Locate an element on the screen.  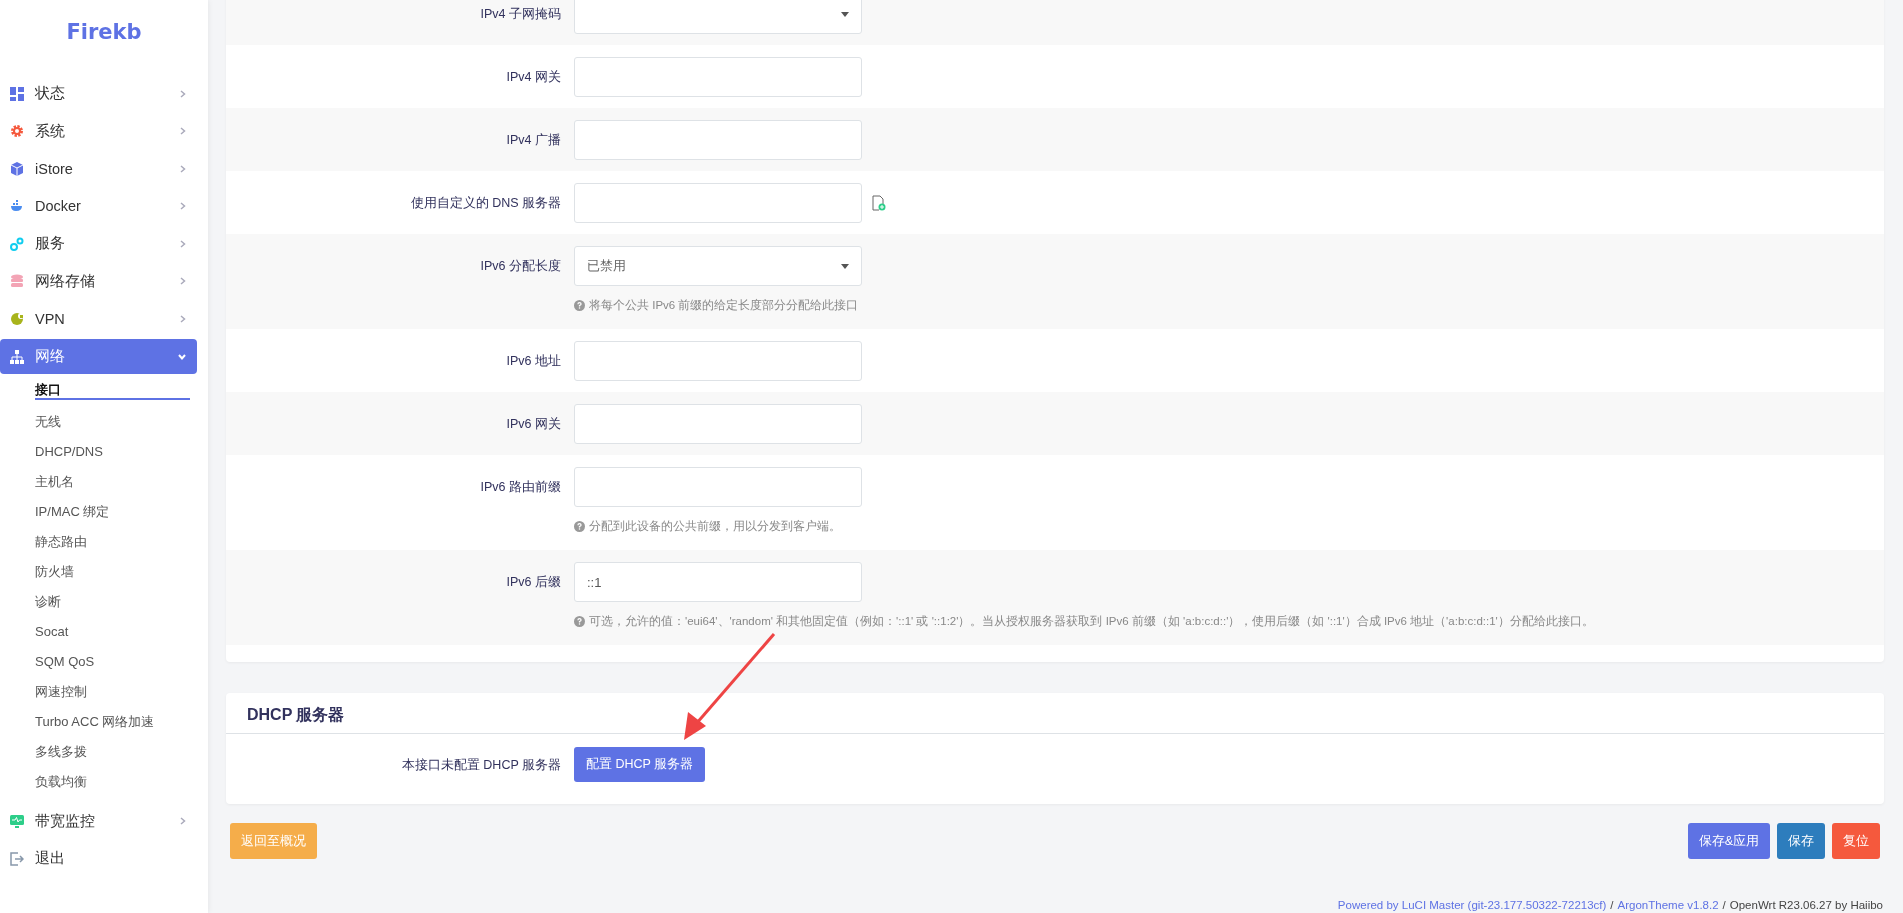
submenu-item: 无线 is located at coordinates (48, 421).